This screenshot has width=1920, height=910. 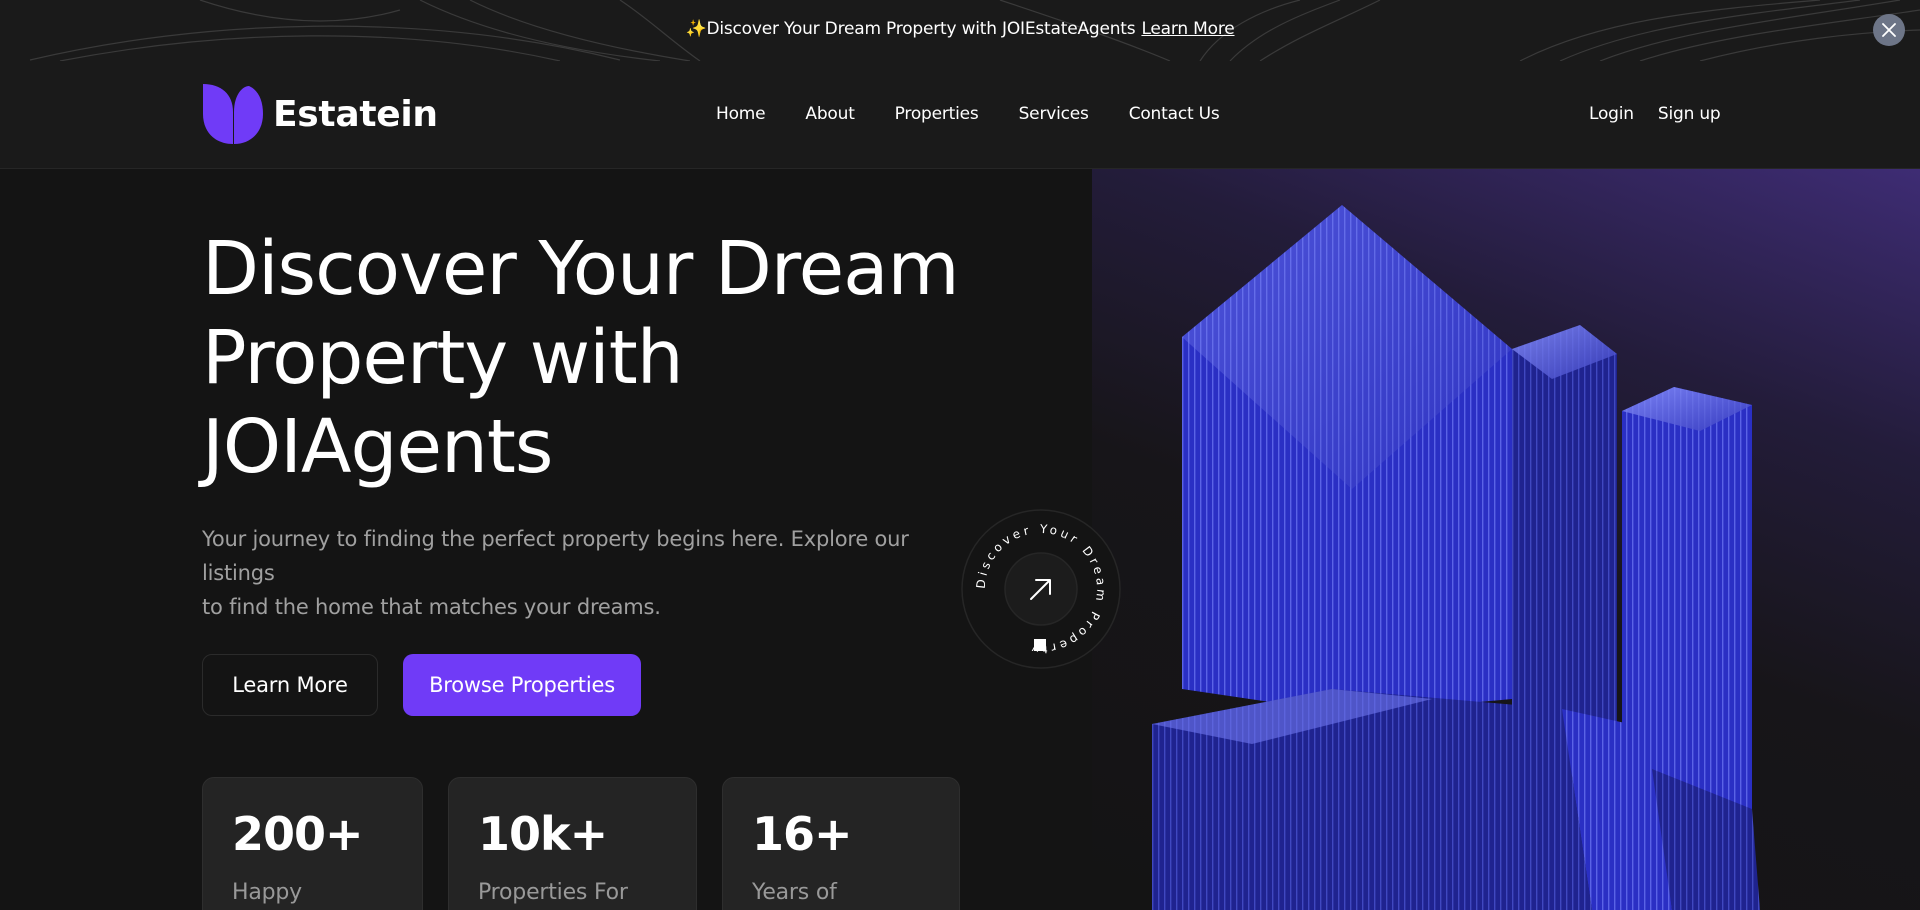 What do you see at coordinates (581, 269) in the screenshot?
I see `hero-title-line-1: Discover Your Dream` at bounding box center [581, 269].